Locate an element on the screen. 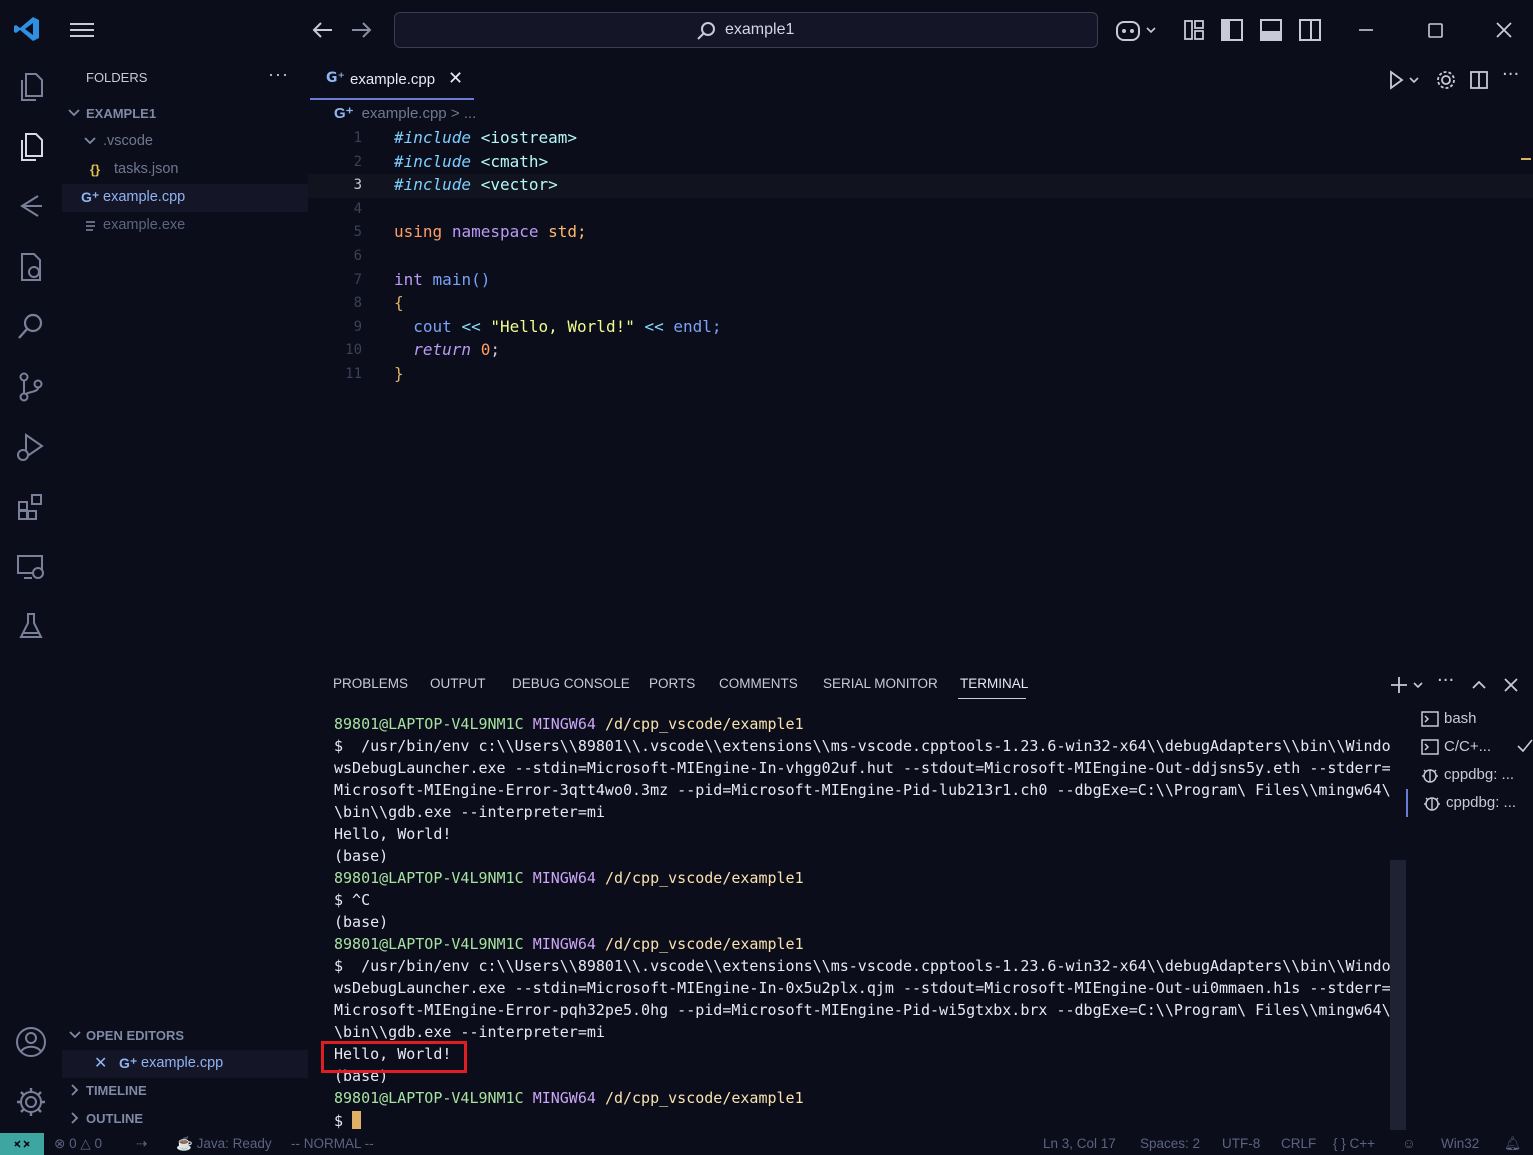  code-line: 7 int main() is located at coordinates (920, 281).